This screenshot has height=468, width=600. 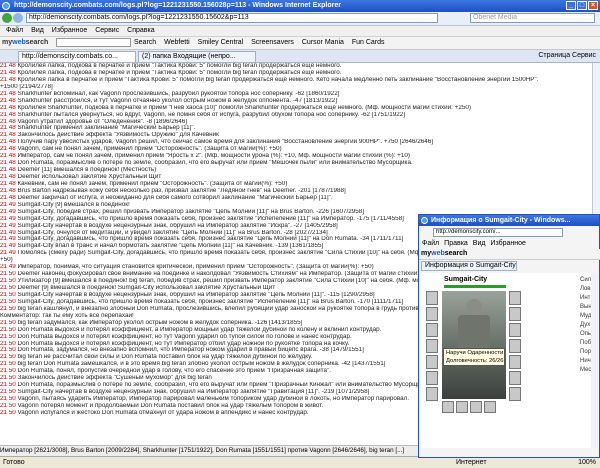 I want to click on tooltip-durability: Долговечность: 26/26, so click(x=475, y=361).